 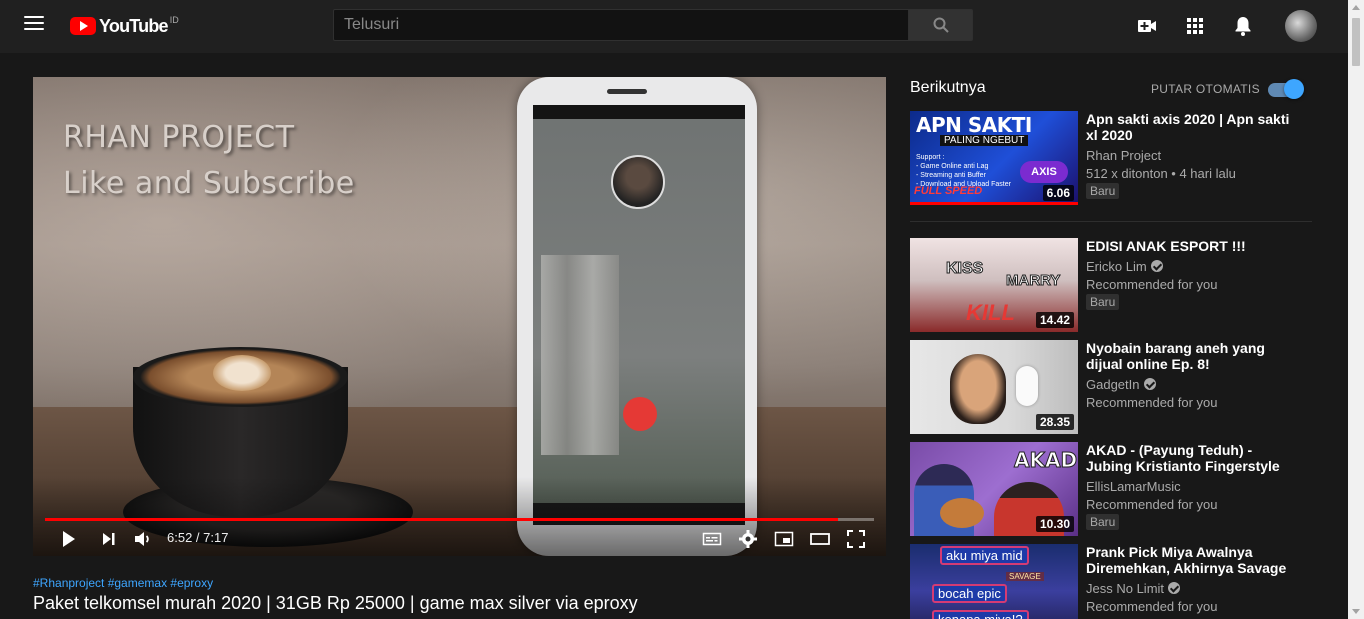 What do you see at coordinates (856, 539) in the screenshot?
I see `fullscreen-icon` at bounding box center [856, 539].